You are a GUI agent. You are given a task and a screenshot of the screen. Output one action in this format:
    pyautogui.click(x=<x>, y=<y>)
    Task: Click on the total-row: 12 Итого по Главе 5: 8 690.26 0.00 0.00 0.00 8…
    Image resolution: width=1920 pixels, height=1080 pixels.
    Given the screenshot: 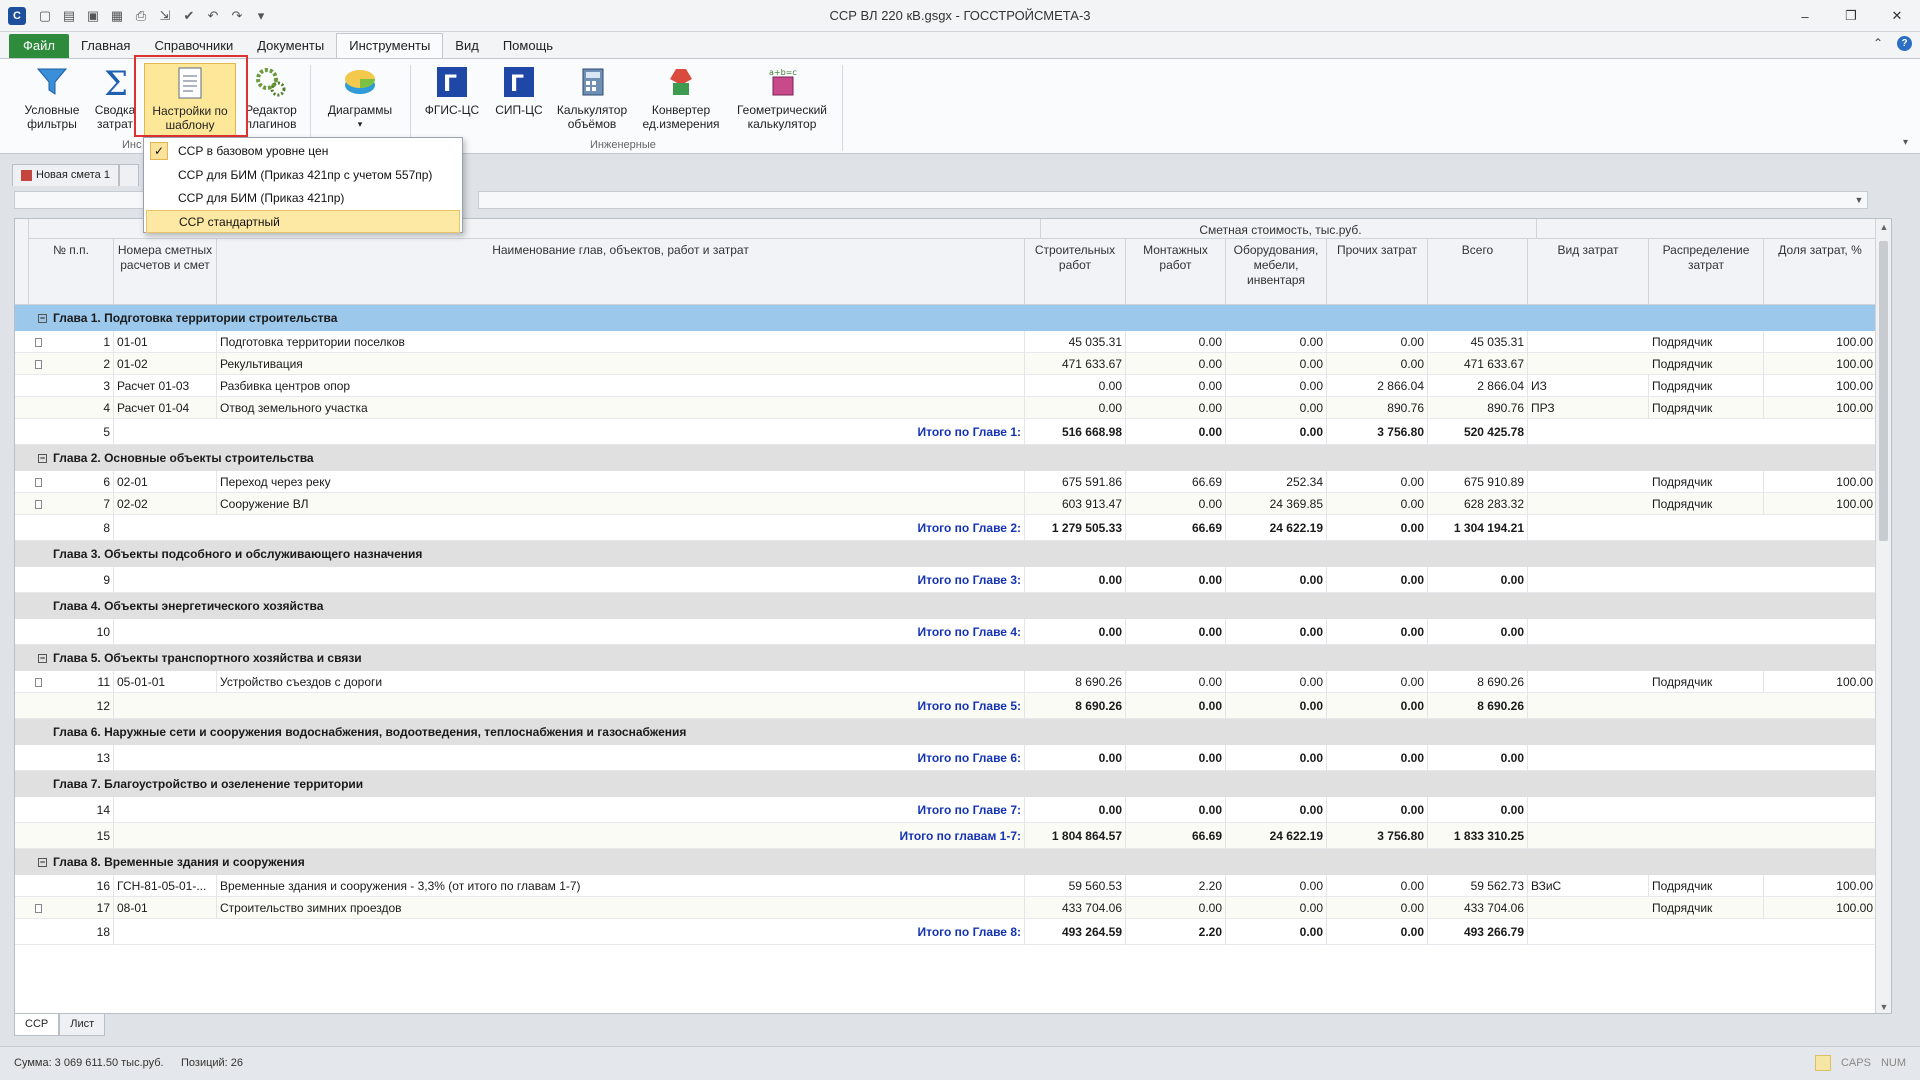 What is the action you would take?
    pyautogui.click(x=946, y=706)
    